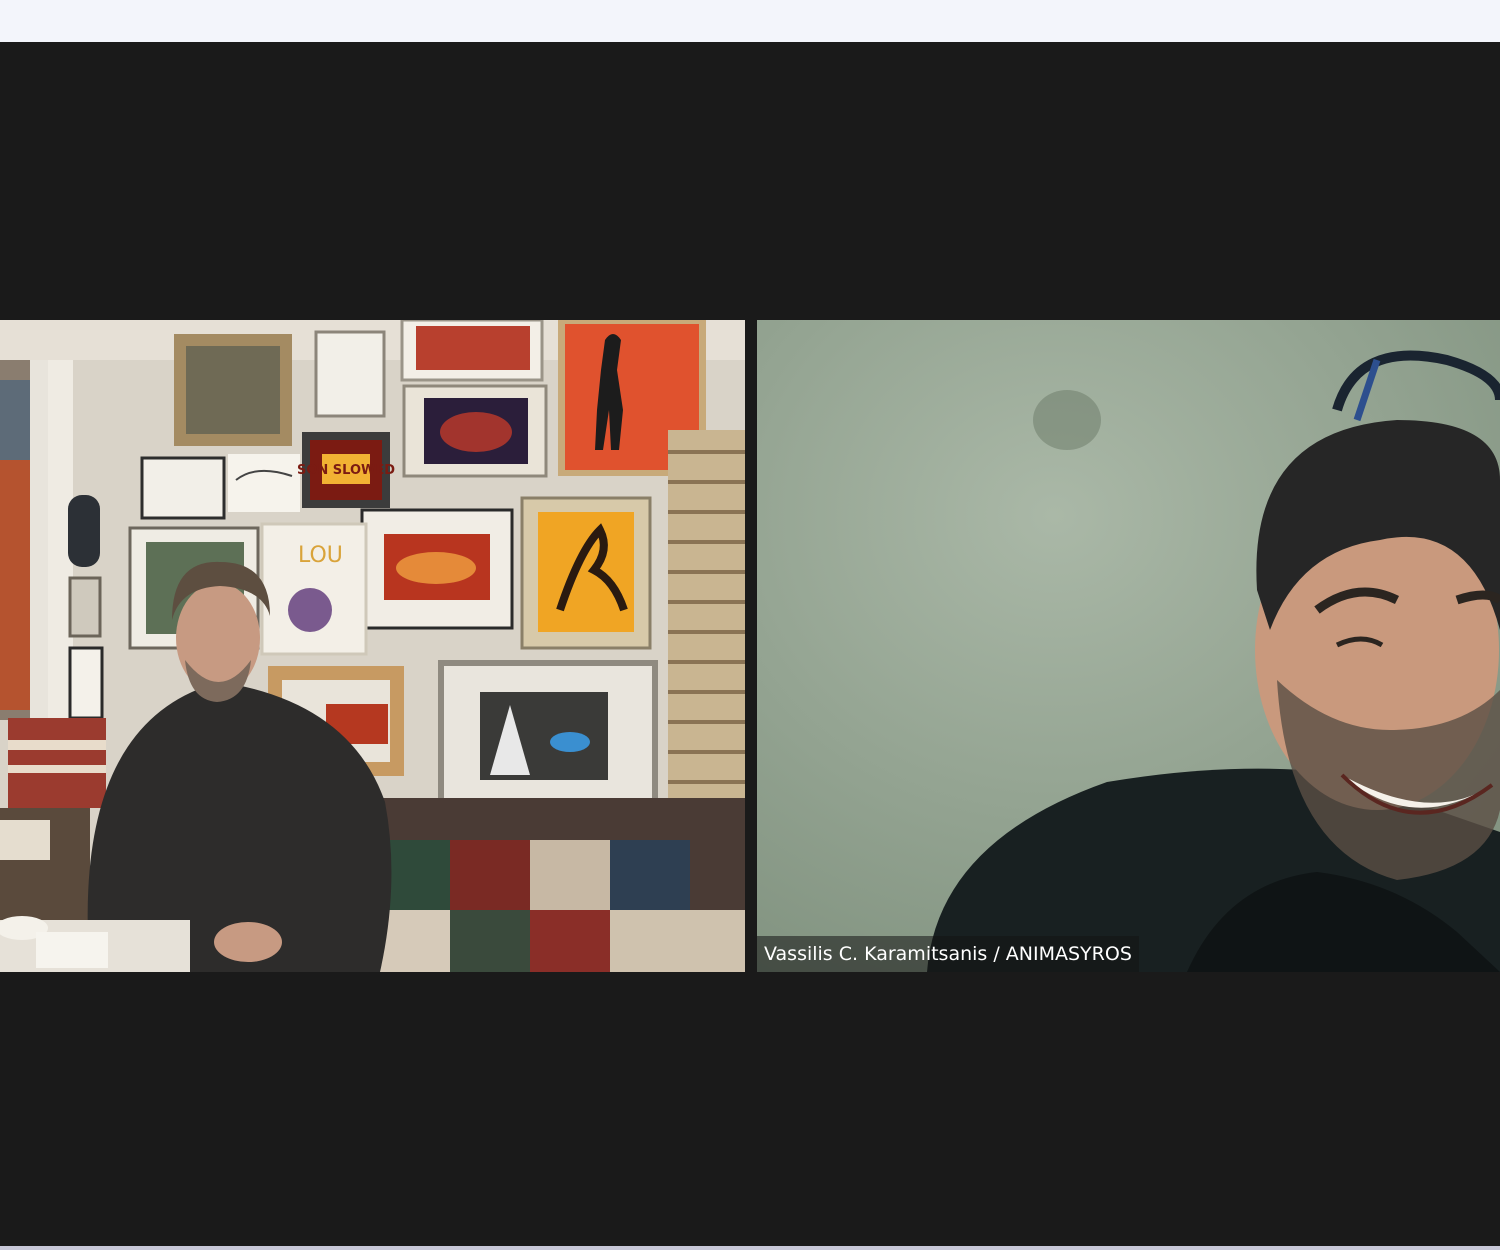 The width and height of the screenshot is (1500, 1250). I want to click on participant-name-label: Vassilis C. Karamitsanis / ANIMASYROS, so click(948, 954).